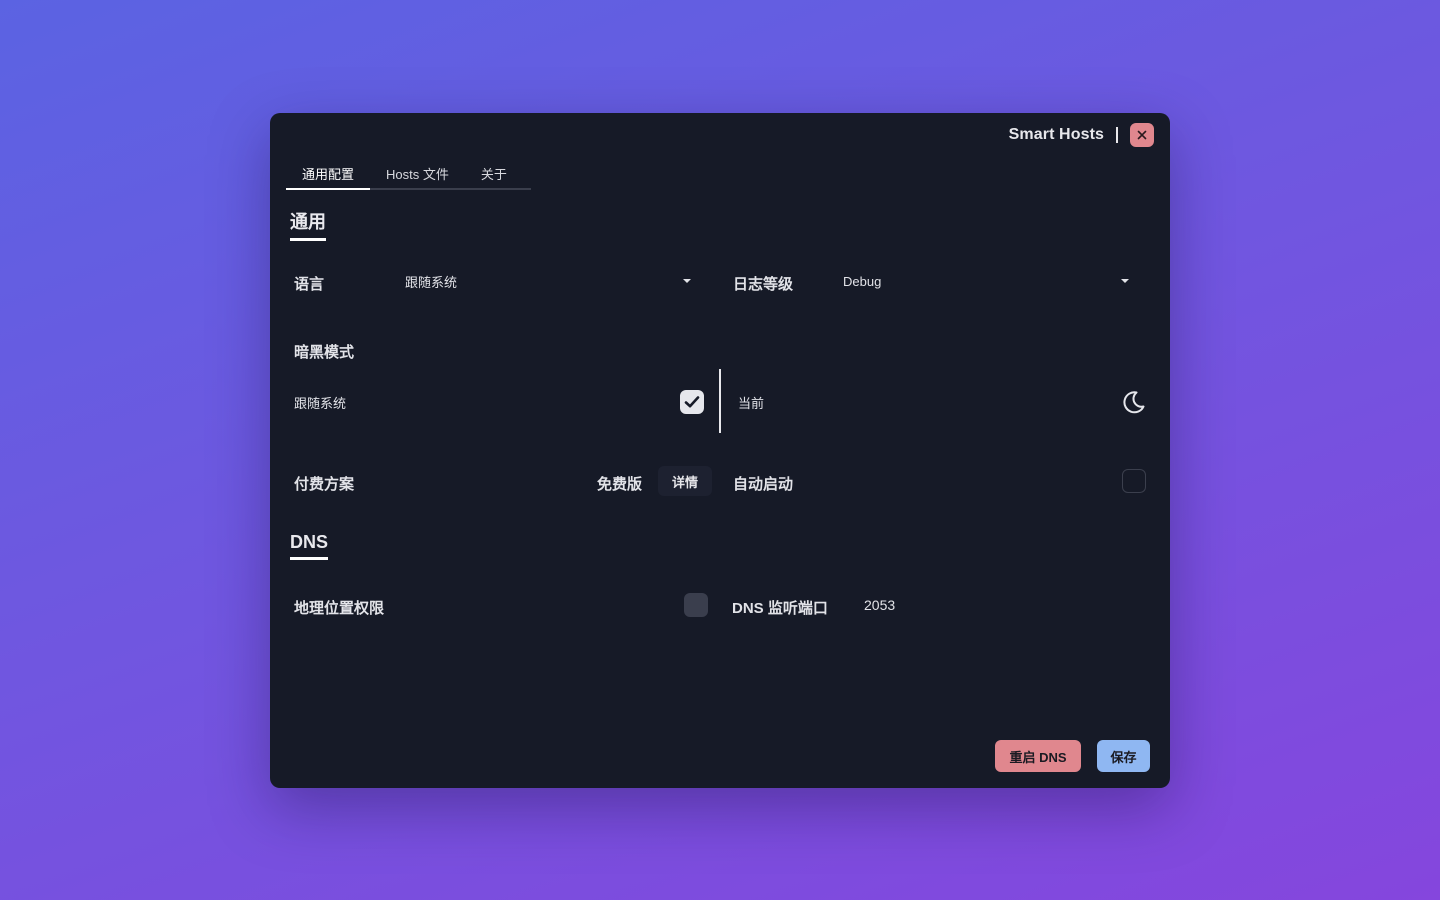  I want to click on dark-mode-divider, so click(720, 401).